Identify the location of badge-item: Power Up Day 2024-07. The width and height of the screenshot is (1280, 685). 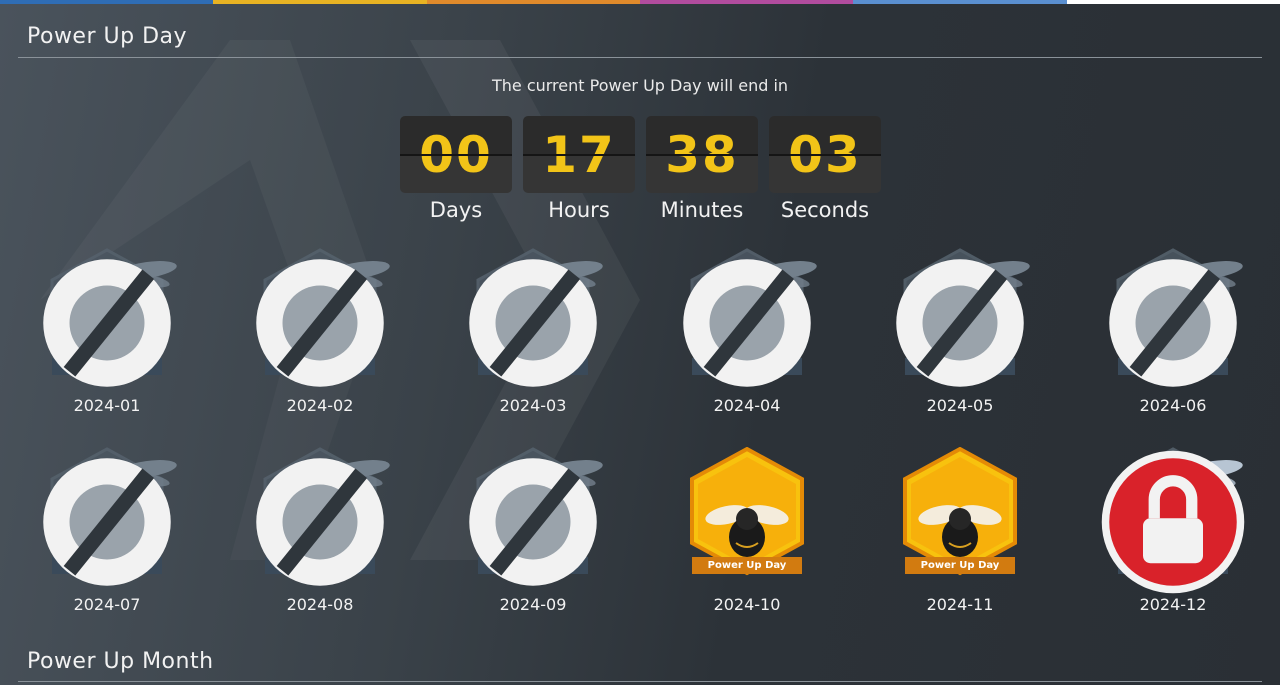
(107, 537).